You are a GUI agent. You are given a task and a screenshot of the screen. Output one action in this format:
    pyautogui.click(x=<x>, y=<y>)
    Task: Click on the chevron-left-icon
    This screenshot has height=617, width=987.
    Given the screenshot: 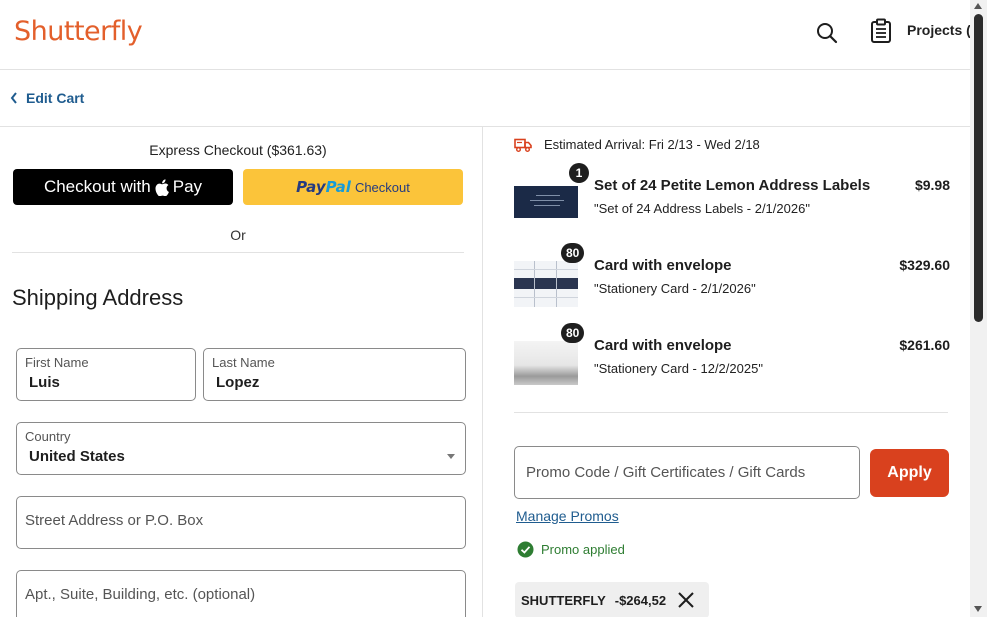 What is the action you would take?
    pyautogui.click(x=13, y=98)
    